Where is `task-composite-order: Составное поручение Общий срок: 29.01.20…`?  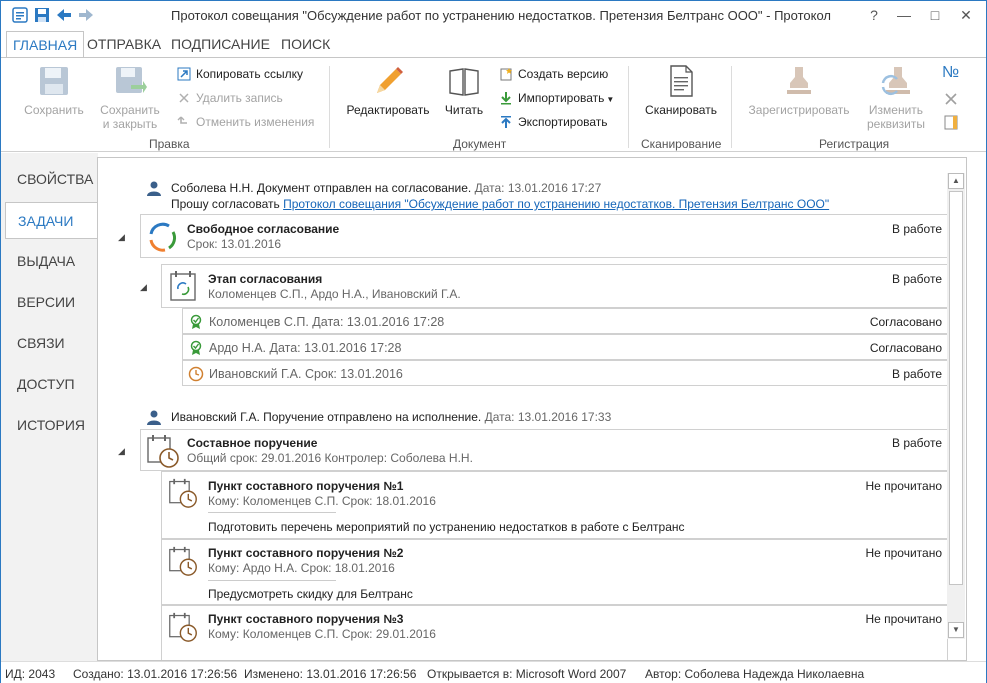 task-composite-order: Составное поручение Общий срок: 29.01.20… is located at coordinates (544, 450).